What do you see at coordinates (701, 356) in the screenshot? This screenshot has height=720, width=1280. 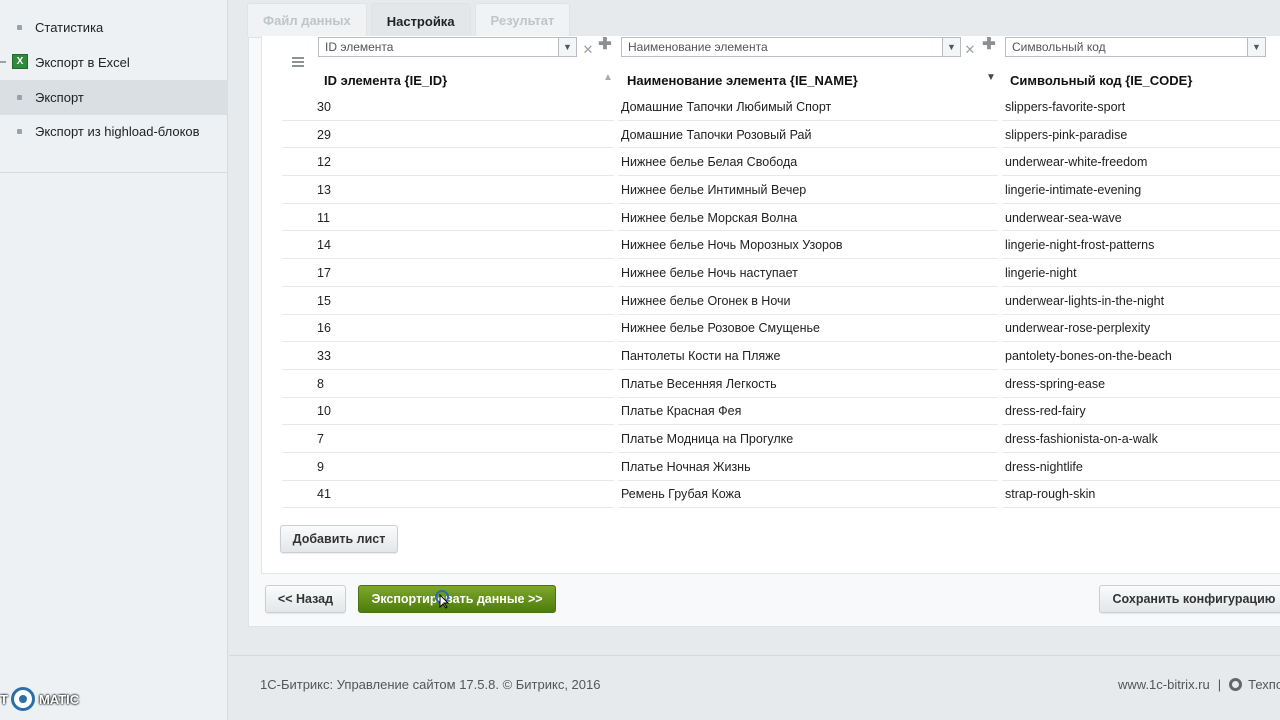 I see `cell-text: Пантолеты Кости на Пляже` at bounding box center [701, 356].